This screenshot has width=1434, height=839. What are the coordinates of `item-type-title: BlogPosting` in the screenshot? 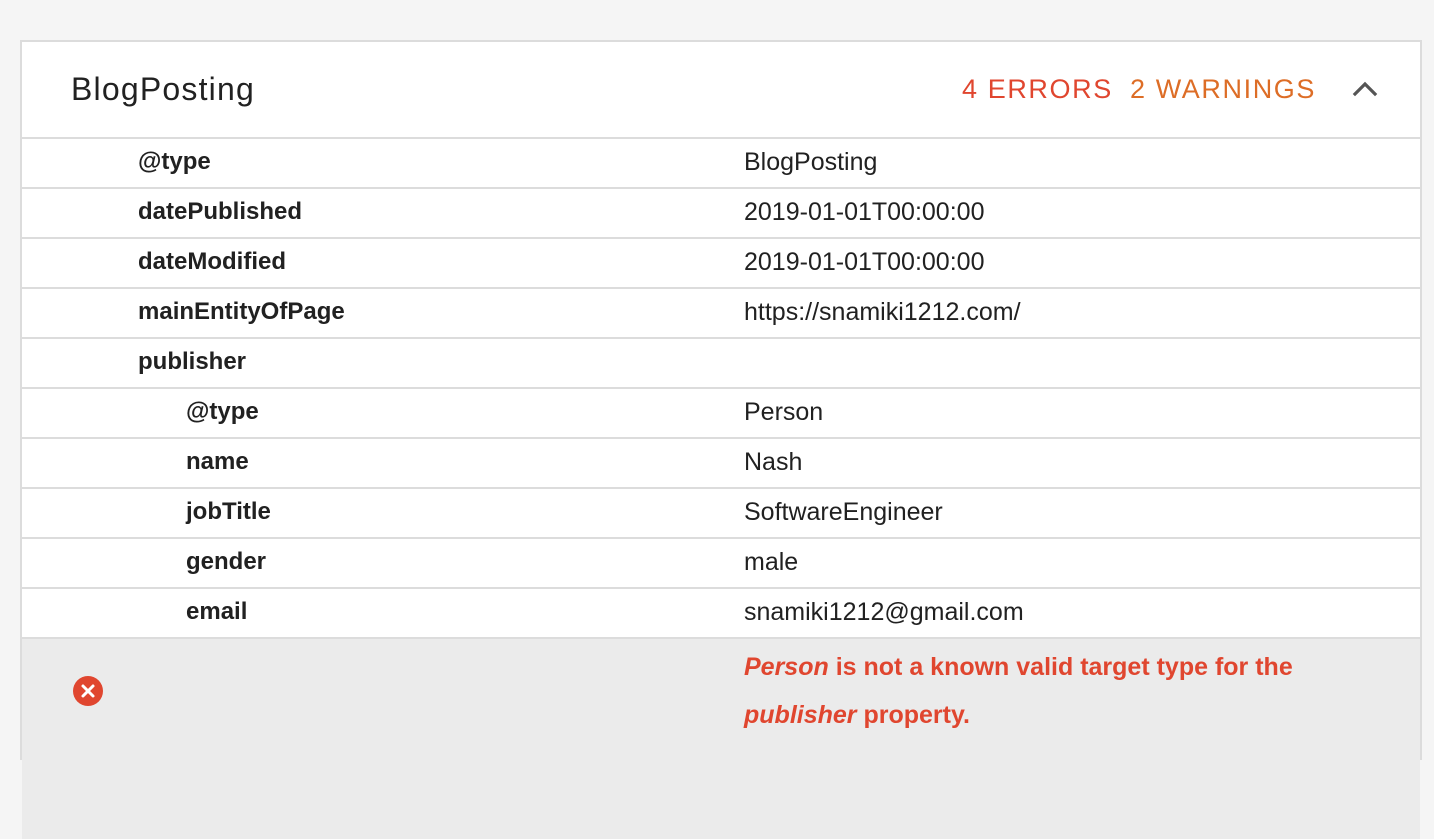 It's located at (163, 89).